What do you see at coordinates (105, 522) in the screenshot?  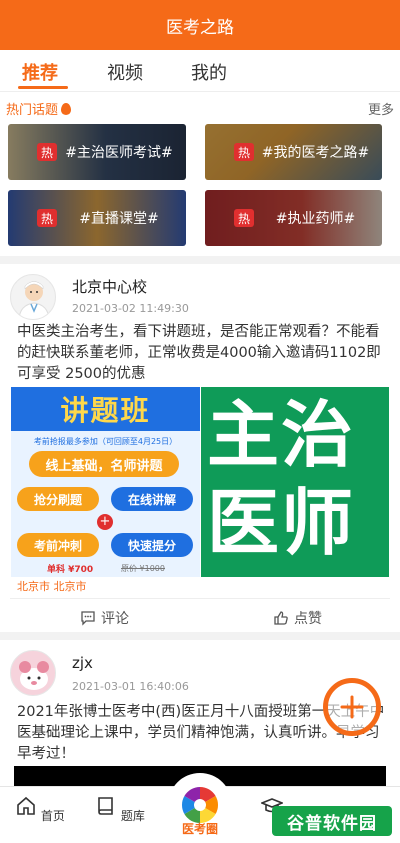 I see `plus-icon: +` at bounding box center [105, 522].